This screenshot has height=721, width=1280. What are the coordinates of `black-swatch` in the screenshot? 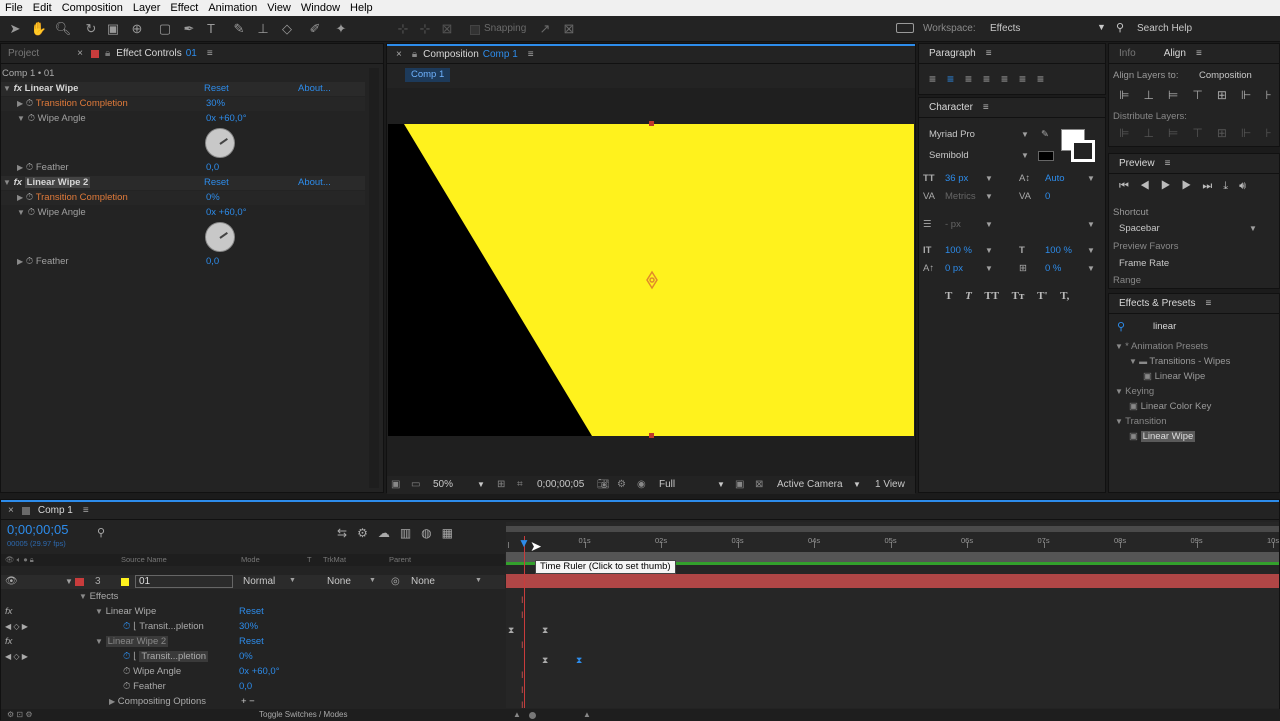 It's located at (1046, 156).